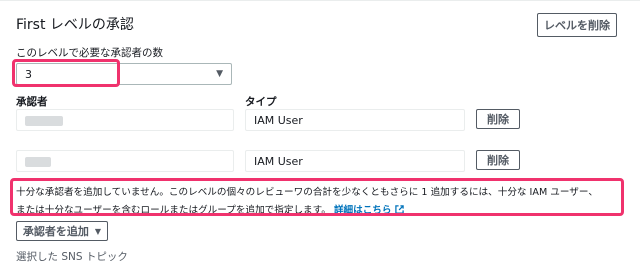 The height and width of the screenshot is (264, 640). What do you see at coordinates (75, 25) in the screenshot?
I see `level-title: First レベルの承認` at bounding box center [75, 25].